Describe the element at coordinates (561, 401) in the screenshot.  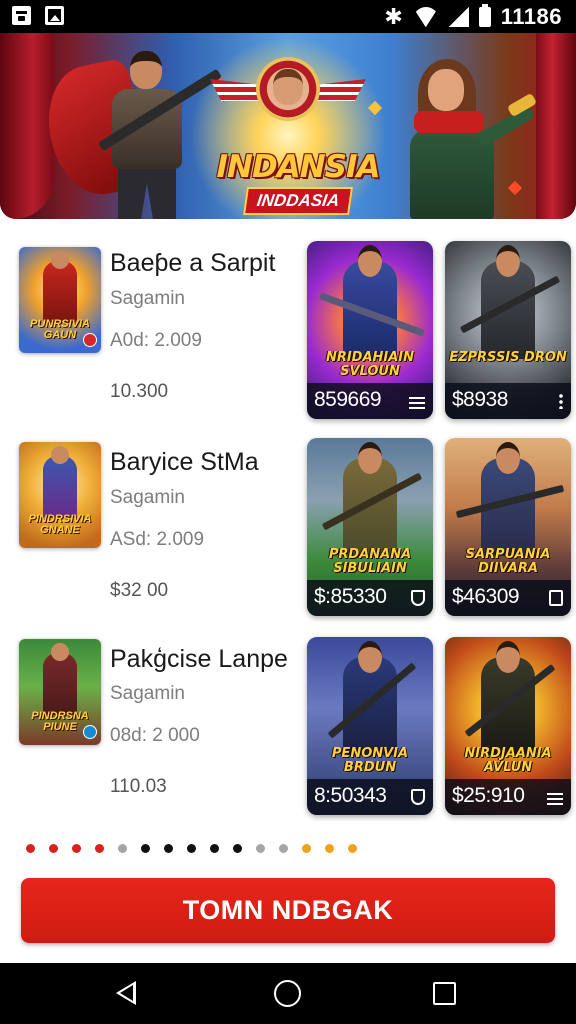
I see `more-vert-icon` at that location.